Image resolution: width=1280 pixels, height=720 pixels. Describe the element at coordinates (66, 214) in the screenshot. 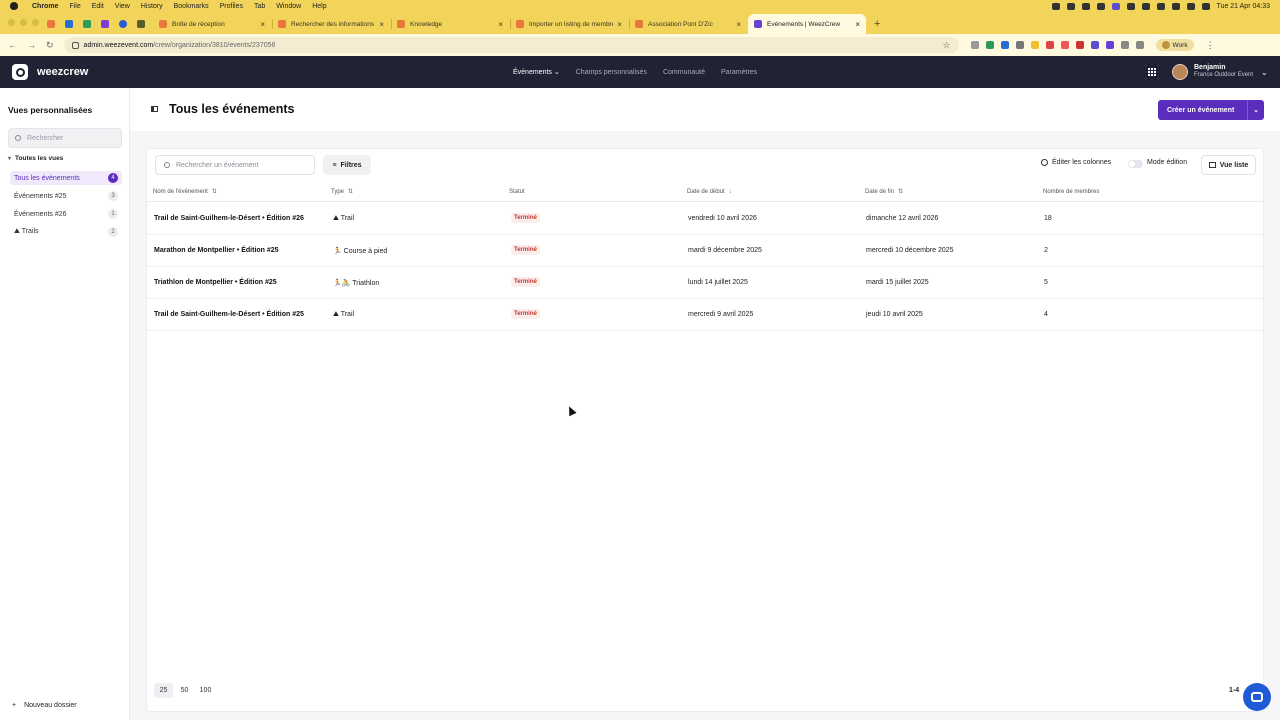

I see `sidebar-item-events-26: Événements #26 1` at that location.